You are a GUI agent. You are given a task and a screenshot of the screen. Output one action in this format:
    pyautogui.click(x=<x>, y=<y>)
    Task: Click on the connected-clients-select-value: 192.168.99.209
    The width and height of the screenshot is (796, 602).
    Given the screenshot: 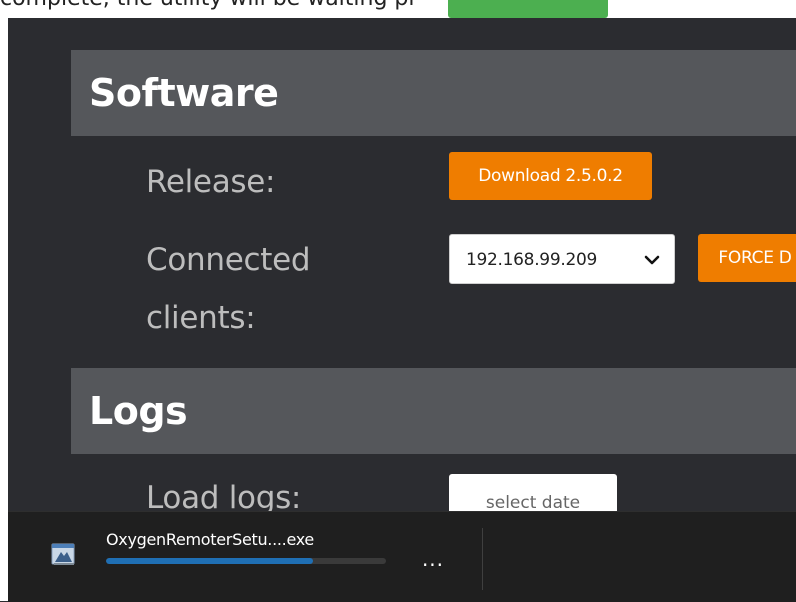 What is the action you would take?
    pyautogui.click(x=531, y=260)
    